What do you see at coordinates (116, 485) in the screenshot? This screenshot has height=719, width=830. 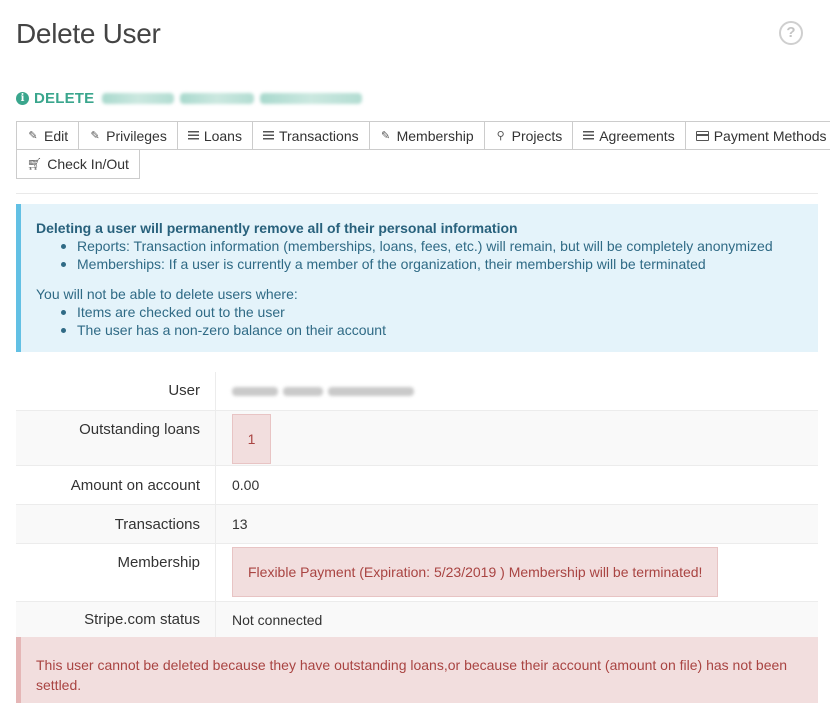 I see `row-label: Amount on account` at bounding box center [116, 485].